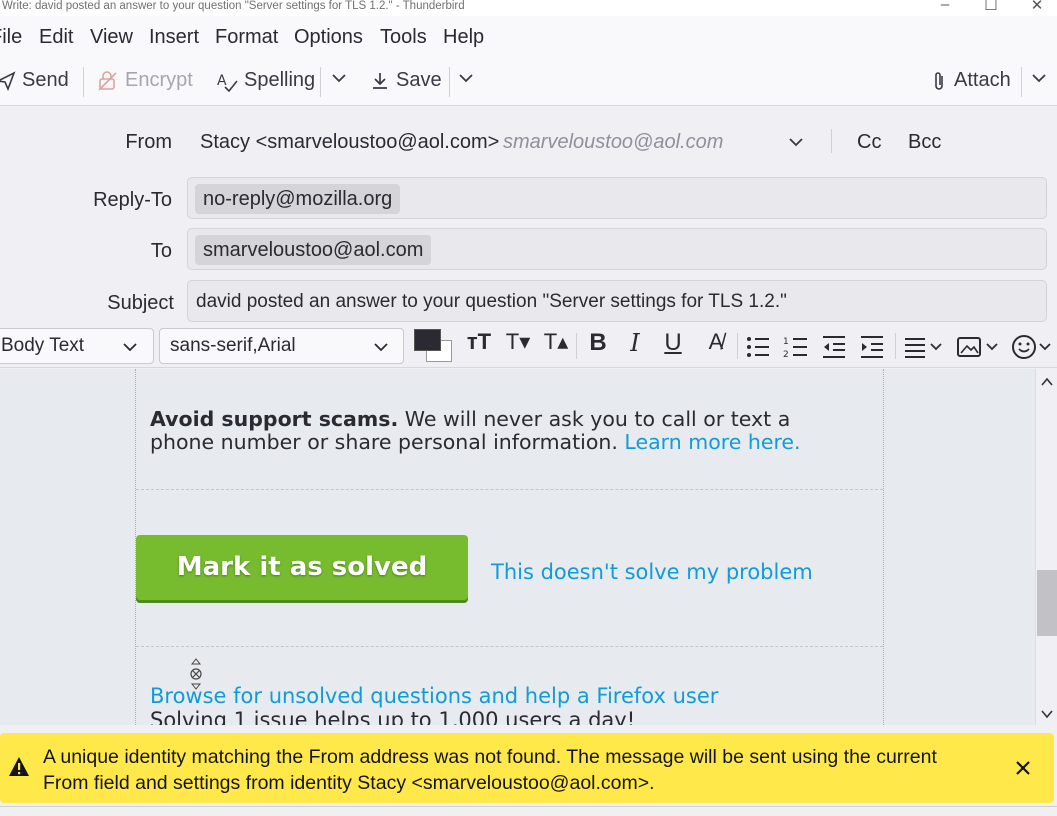  I want to click on menu-file: File, so click(11, 37).